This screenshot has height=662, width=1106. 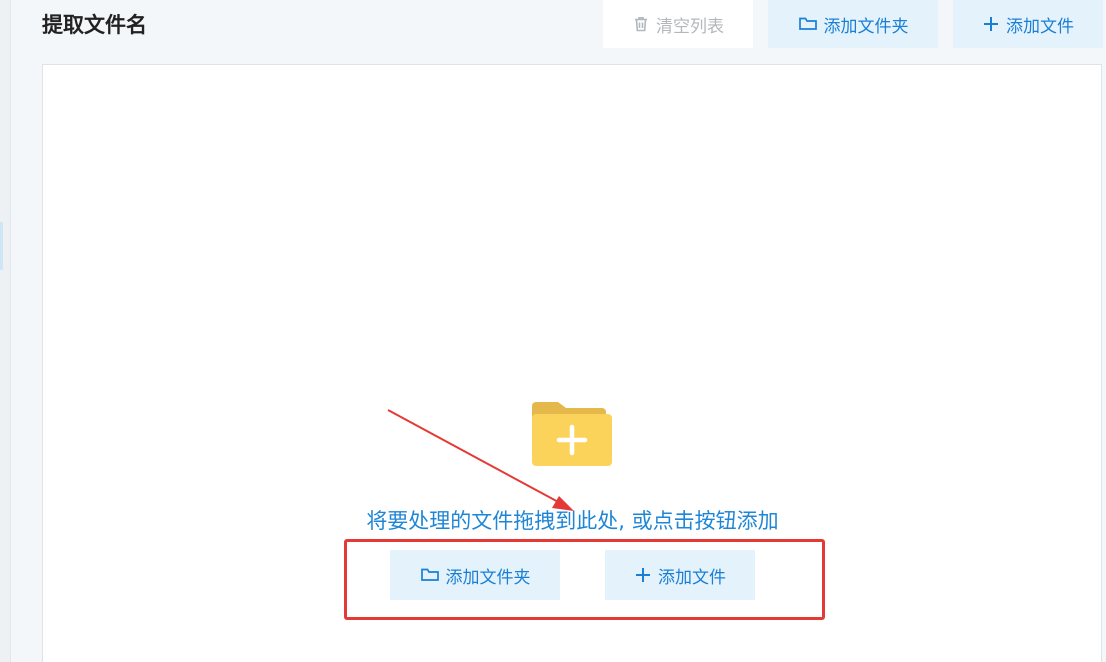 What do you see at coordinates (690, 26) in the screenshot?
I see `clear-list-label: 清空列表` at bounding box center [690, 26].